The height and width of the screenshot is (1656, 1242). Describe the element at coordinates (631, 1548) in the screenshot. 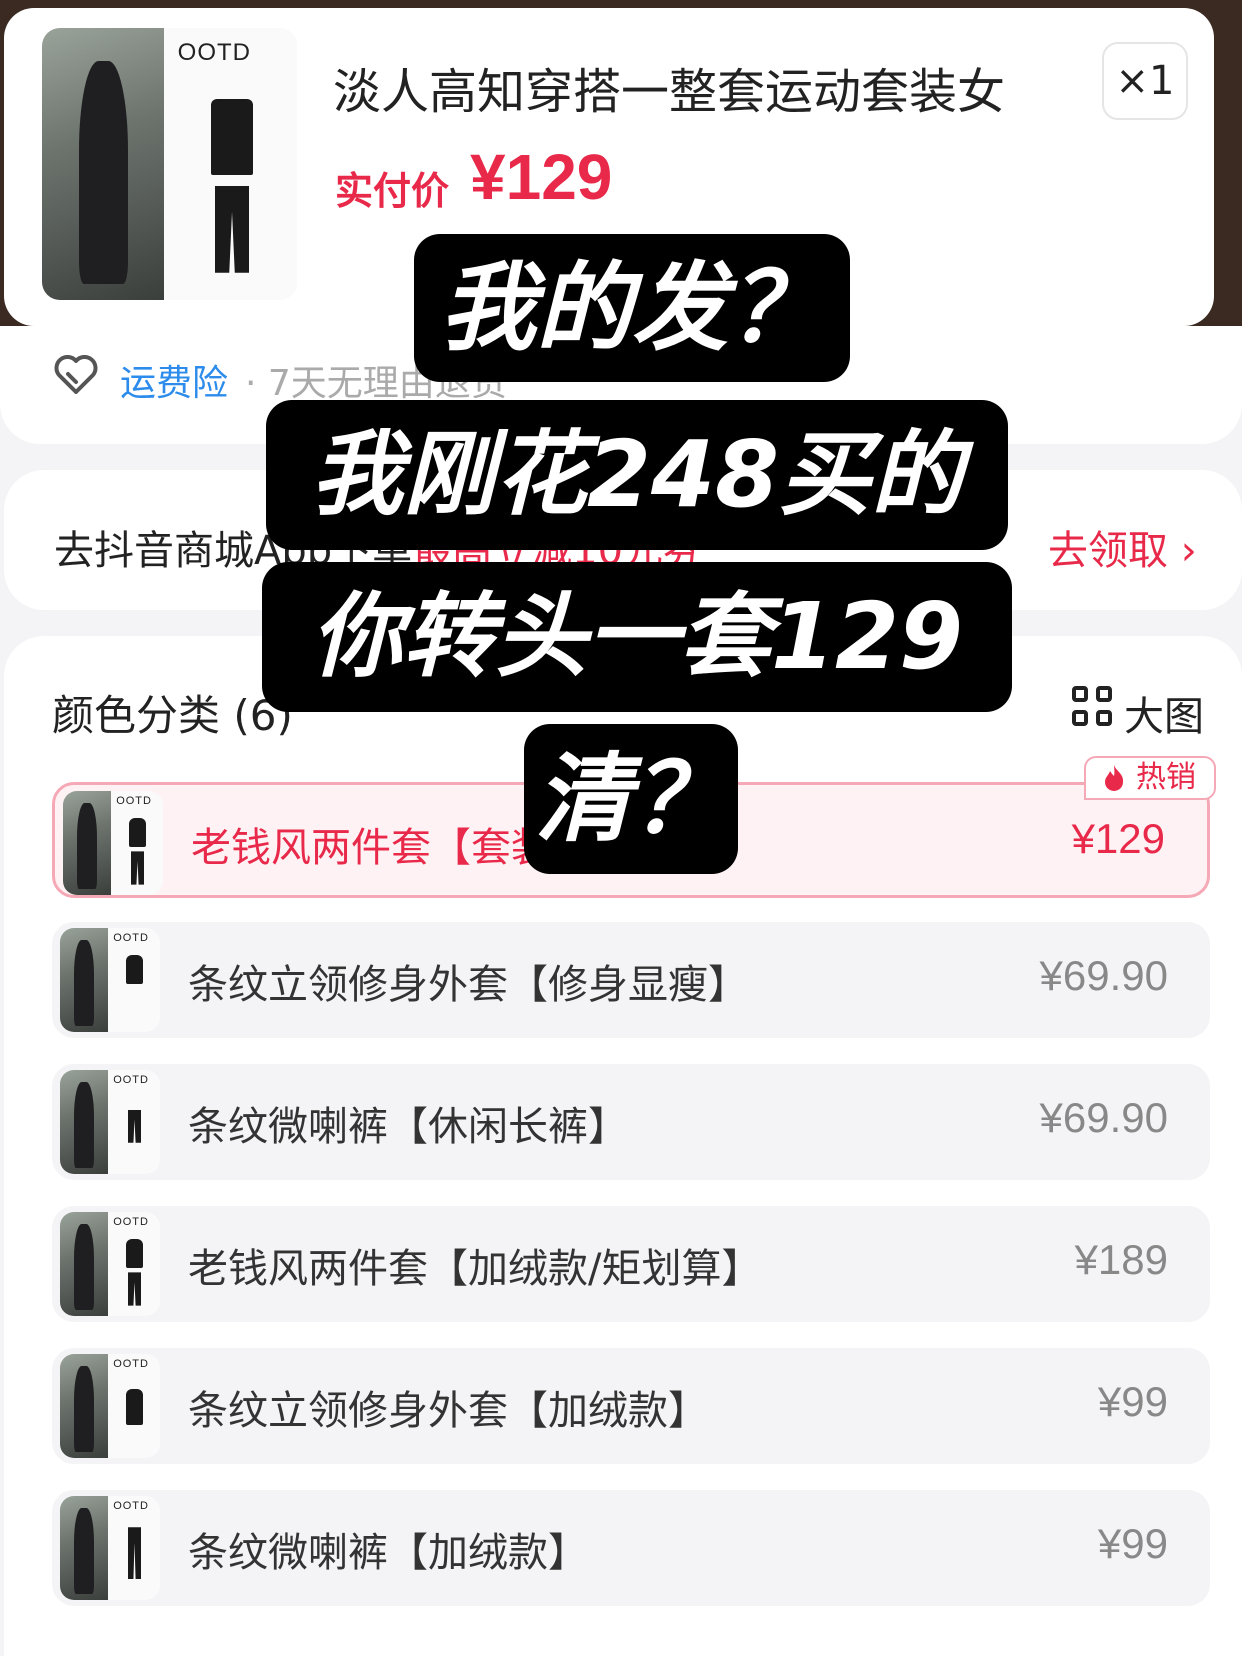

I see `sku-item: OOTD 条纹微喇裤【加绒款】 ¥99` at that location.